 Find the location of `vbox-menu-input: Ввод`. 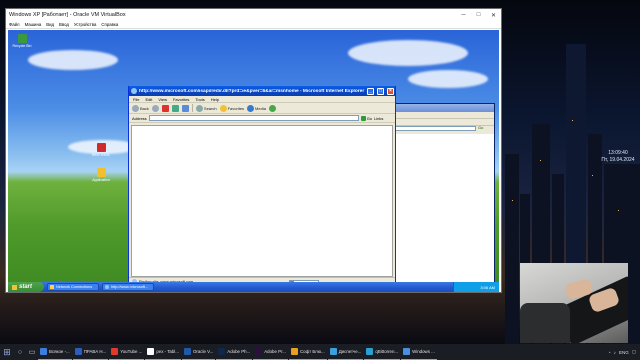

vbox-menu-input: Ввод is located at coordinates (64, 24).